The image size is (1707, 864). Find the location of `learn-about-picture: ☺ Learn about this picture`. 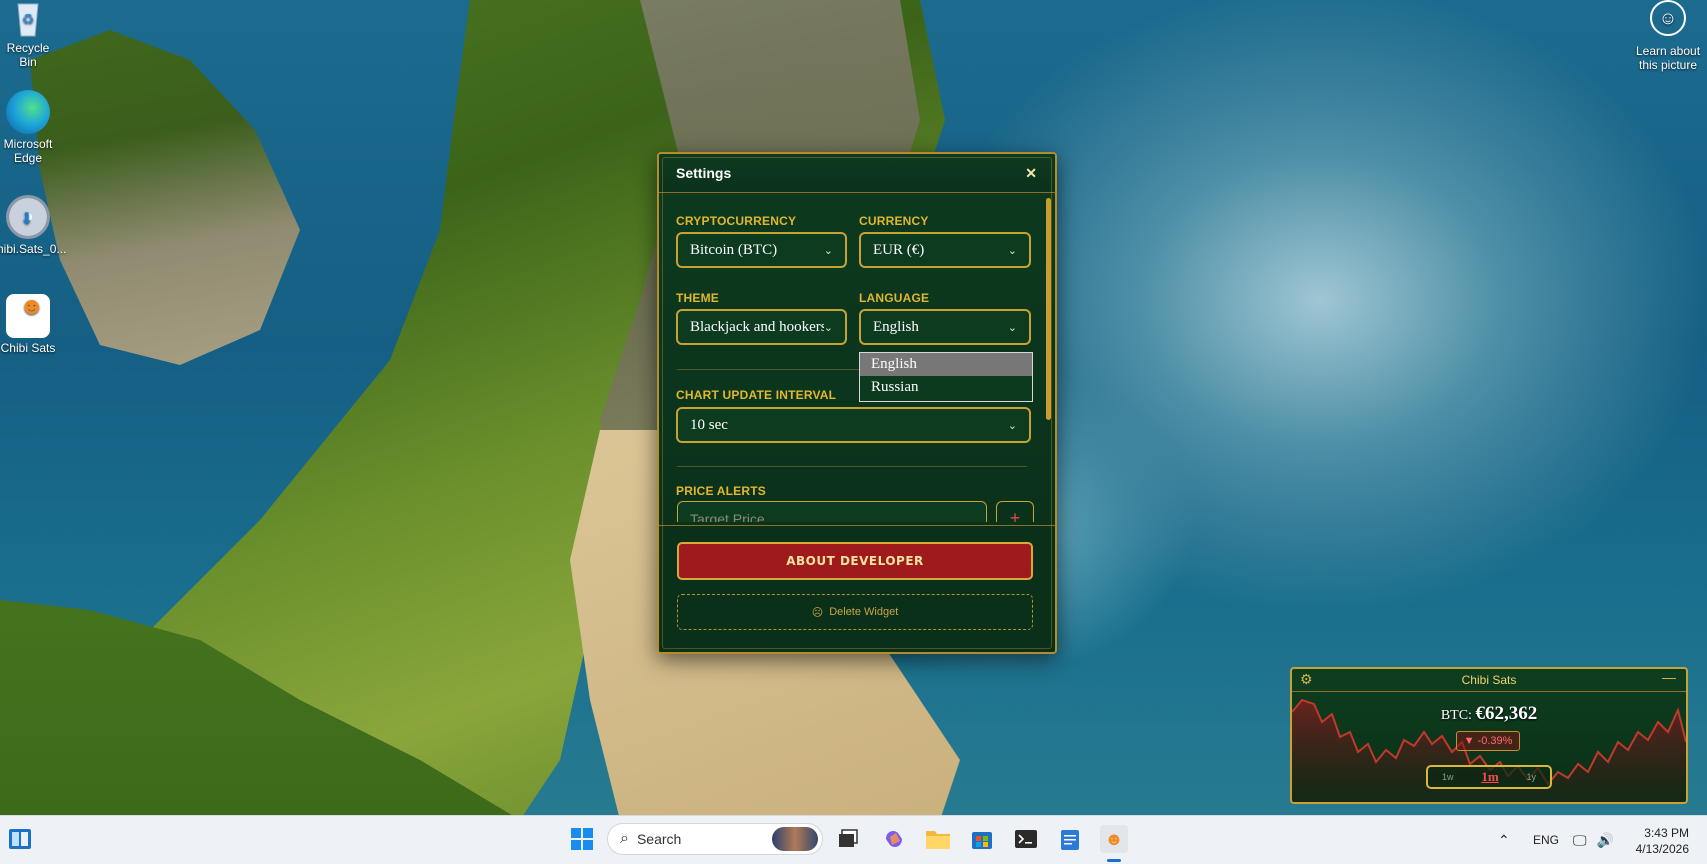

learn-about-picture: ☺ Learn about this picture is located at coordinates (1668, 36).